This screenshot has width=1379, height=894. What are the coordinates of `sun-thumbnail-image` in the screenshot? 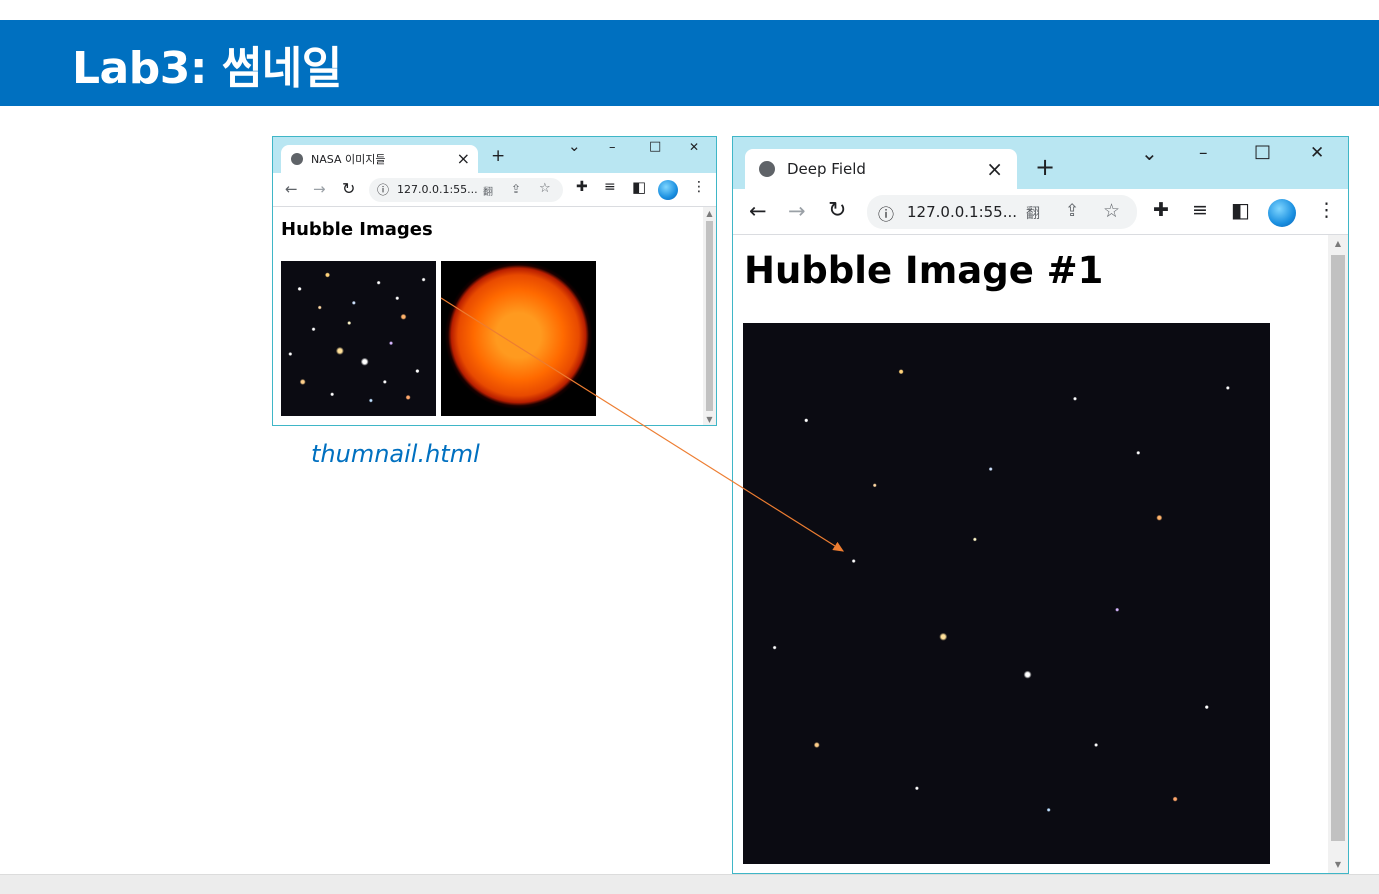 It's located at (518, 338).